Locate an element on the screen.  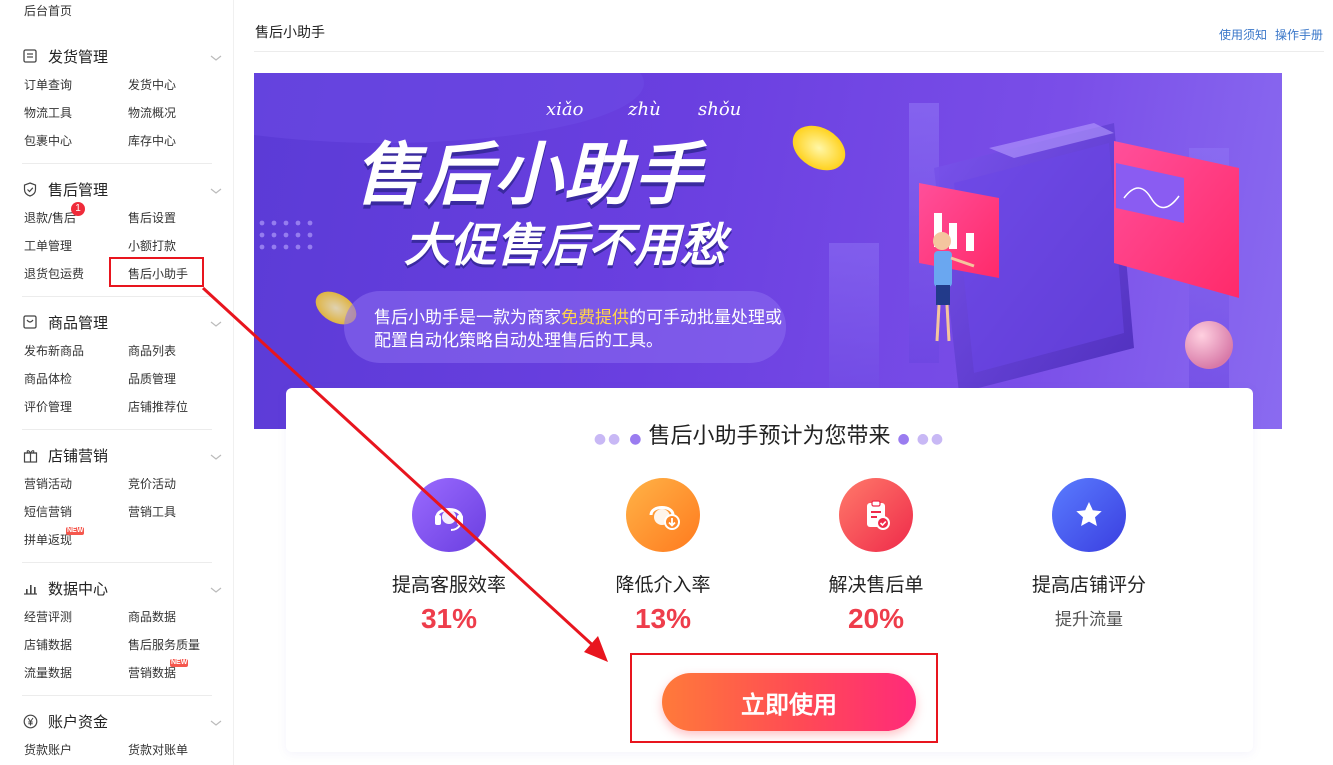
sidebar-item: 营销活动 is located at coordinates (48, 483).